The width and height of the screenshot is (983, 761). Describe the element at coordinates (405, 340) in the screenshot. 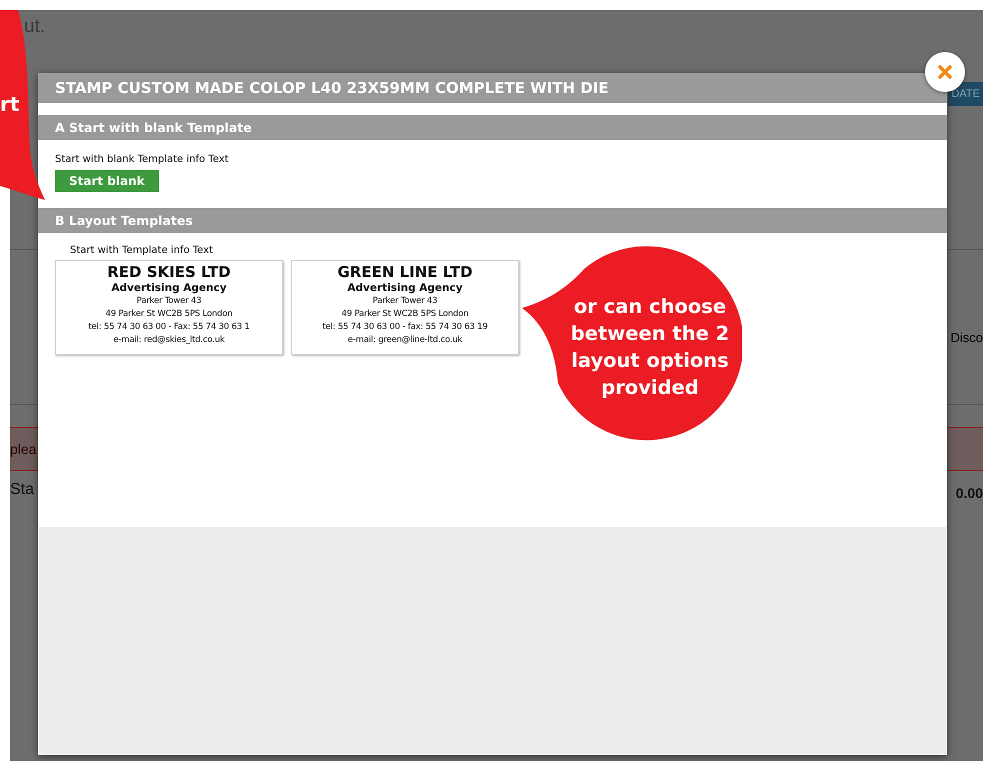

I see `stamp-line: e-mail: green@line-ltd.co.uk` at that location.